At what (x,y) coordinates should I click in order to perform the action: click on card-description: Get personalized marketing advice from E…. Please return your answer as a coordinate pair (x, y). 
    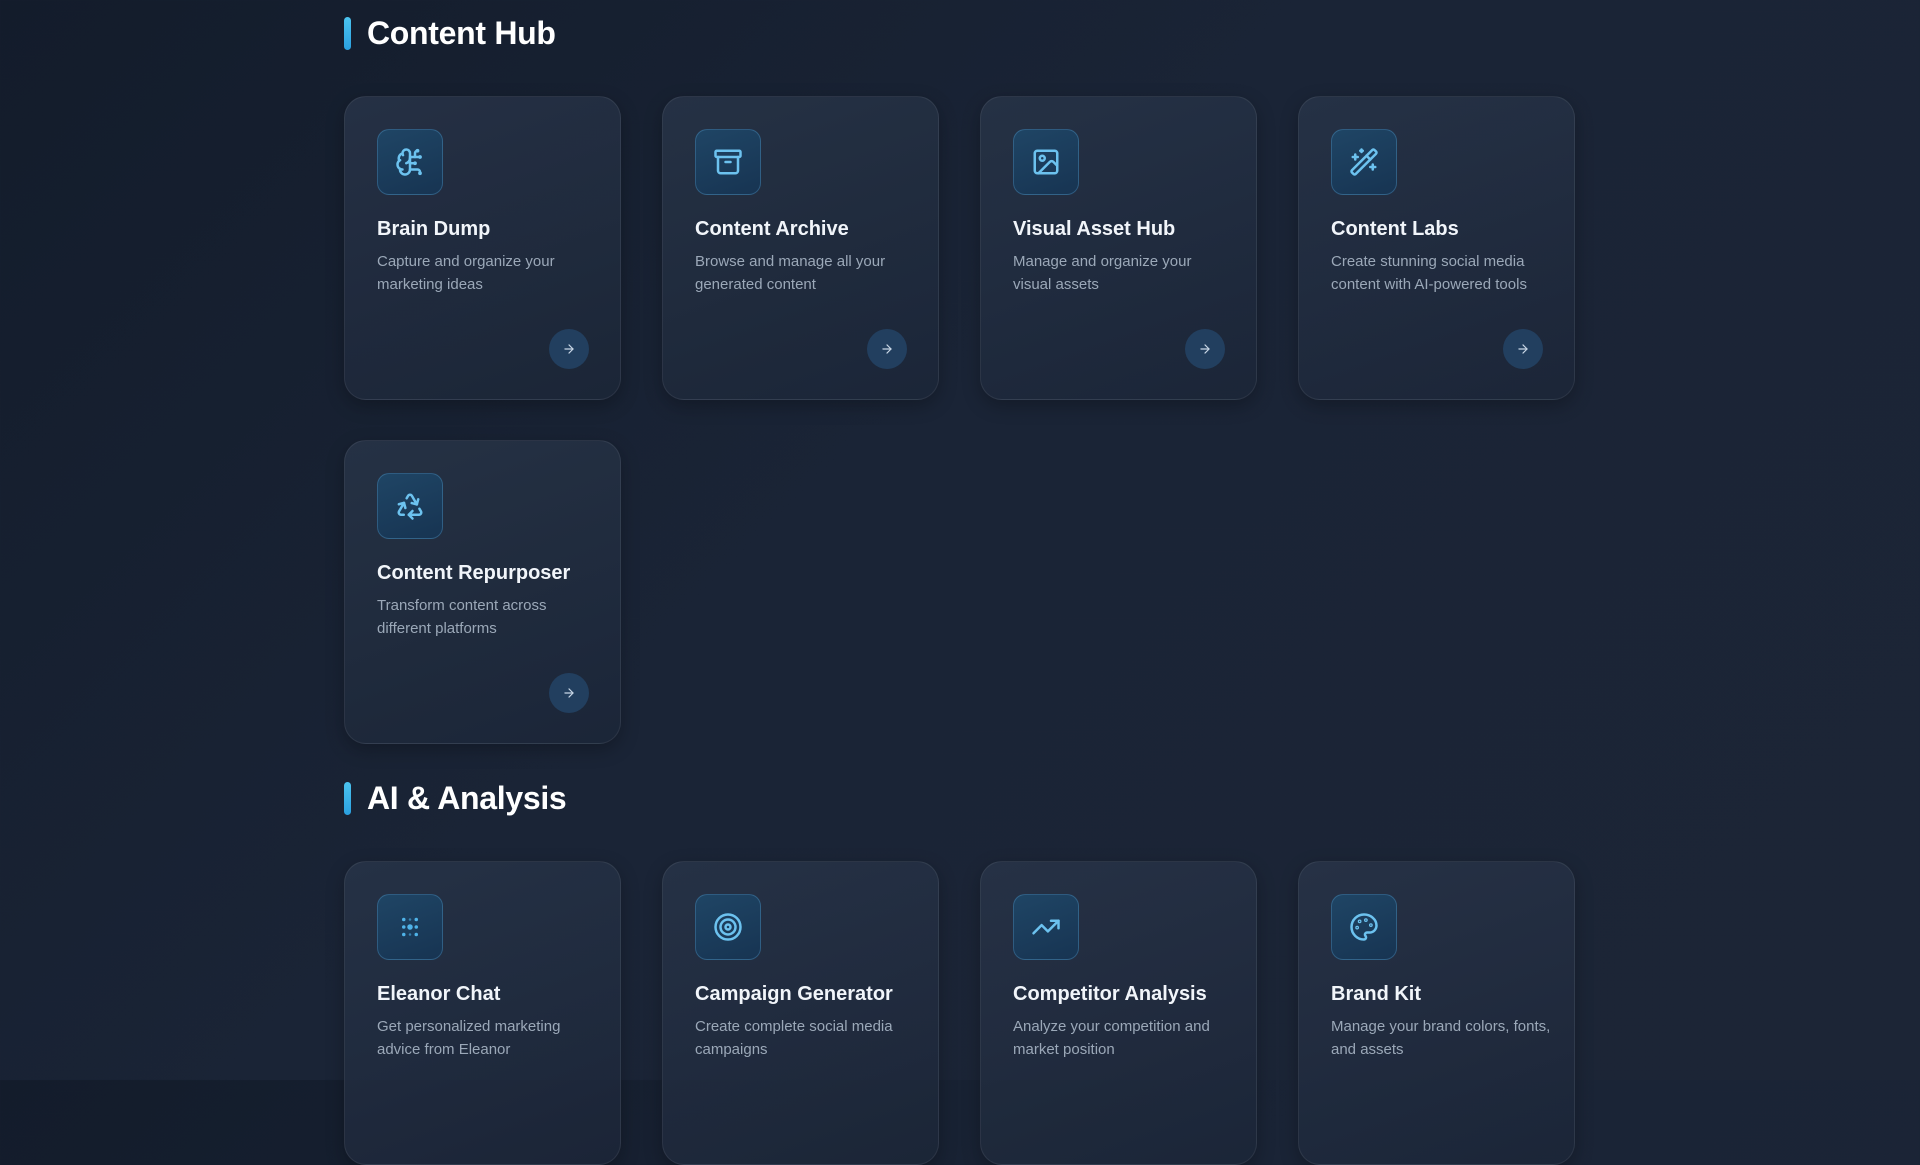
    Looking at the image, I should click on (469, 1038).